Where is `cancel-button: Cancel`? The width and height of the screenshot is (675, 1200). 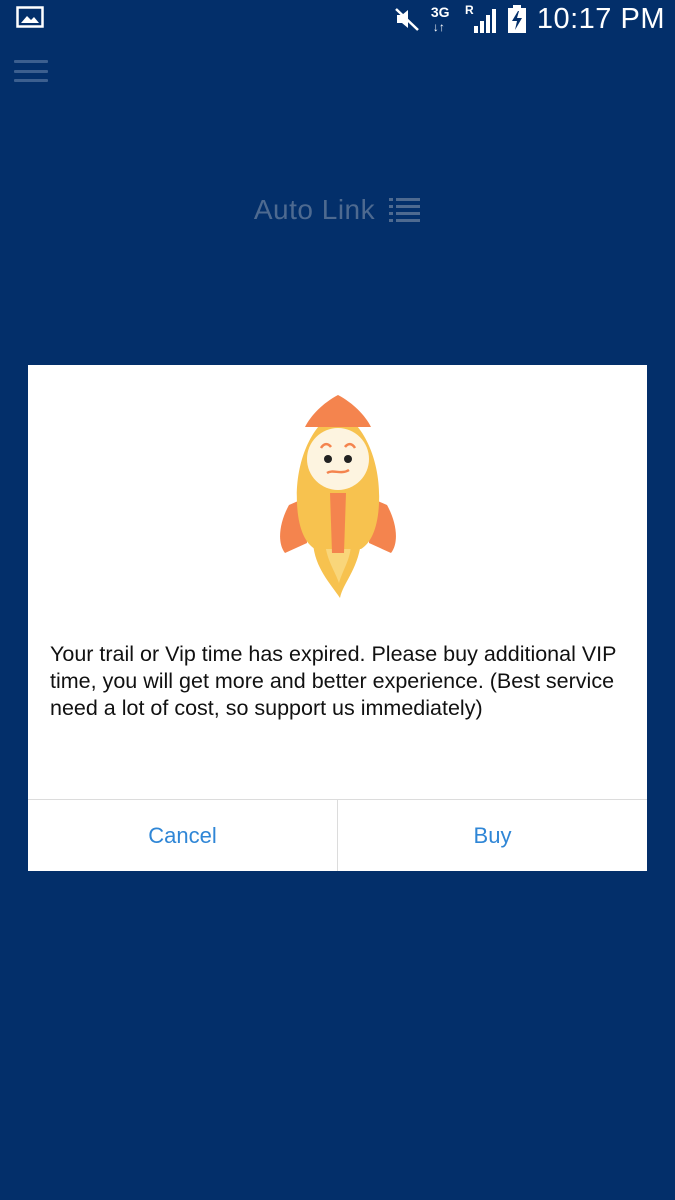 cancel-button: Cancel is located at coordinates (182, 835).